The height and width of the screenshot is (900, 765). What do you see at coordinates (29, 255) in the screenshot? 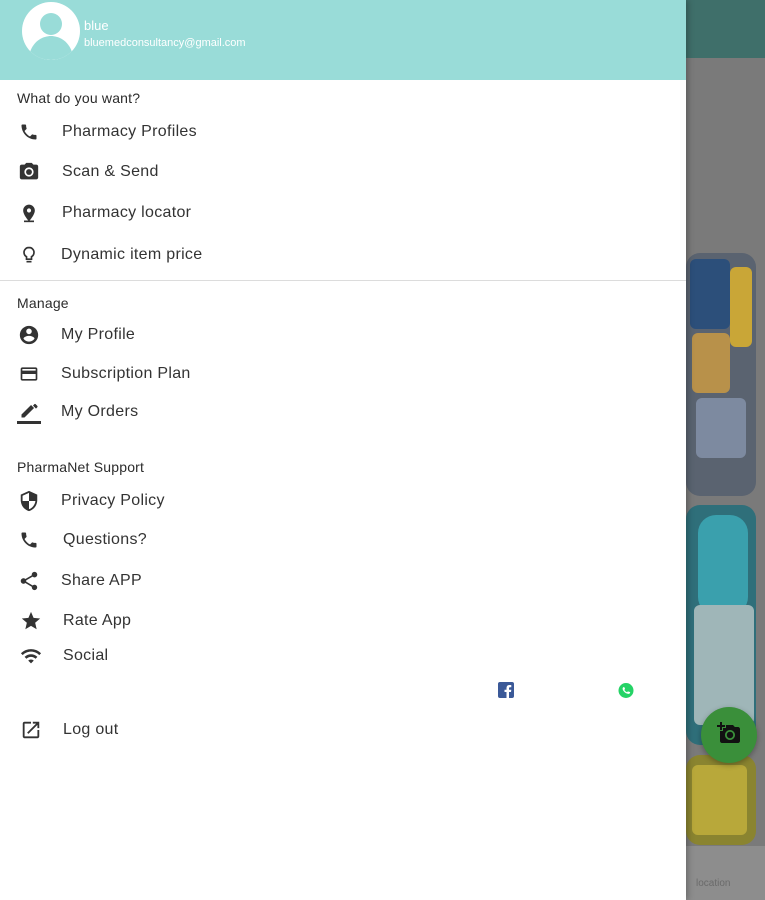
I see `lightbulb-icon` at bounding box center [29, 255].